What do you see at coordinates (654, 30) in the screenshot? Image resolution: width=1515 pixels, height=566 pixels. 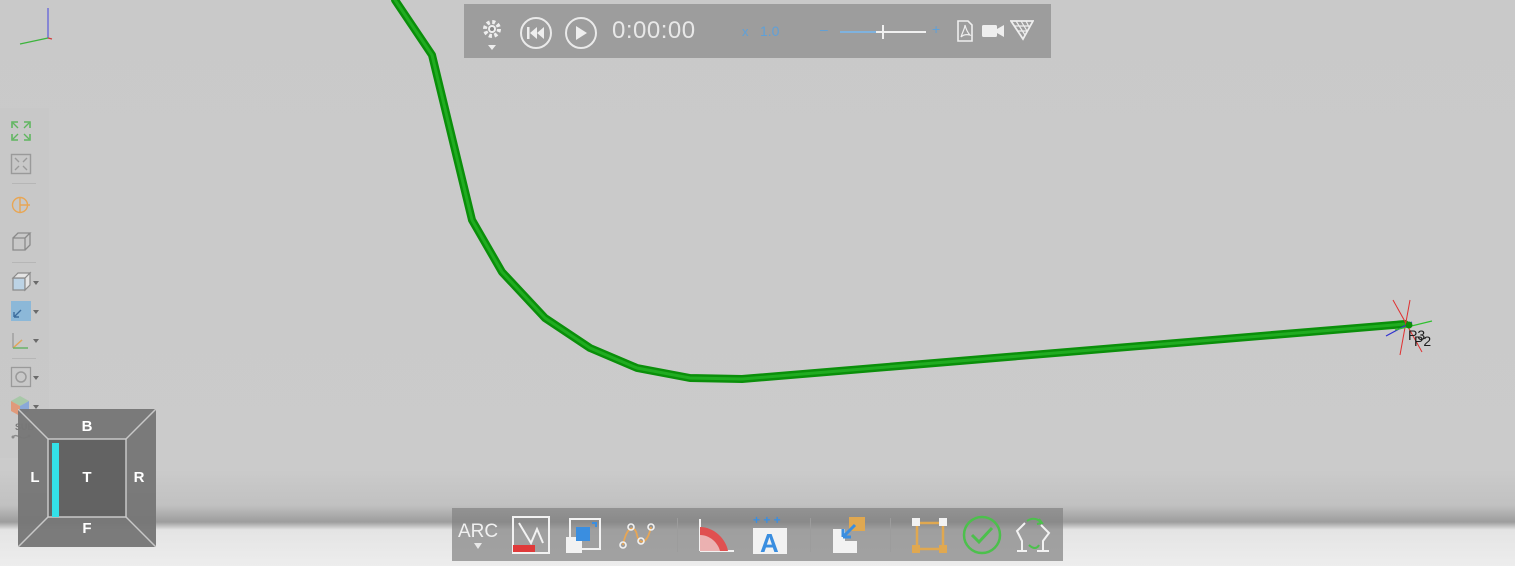 I see `playback-time: 0:00:00` at bounding box center [654, 30].